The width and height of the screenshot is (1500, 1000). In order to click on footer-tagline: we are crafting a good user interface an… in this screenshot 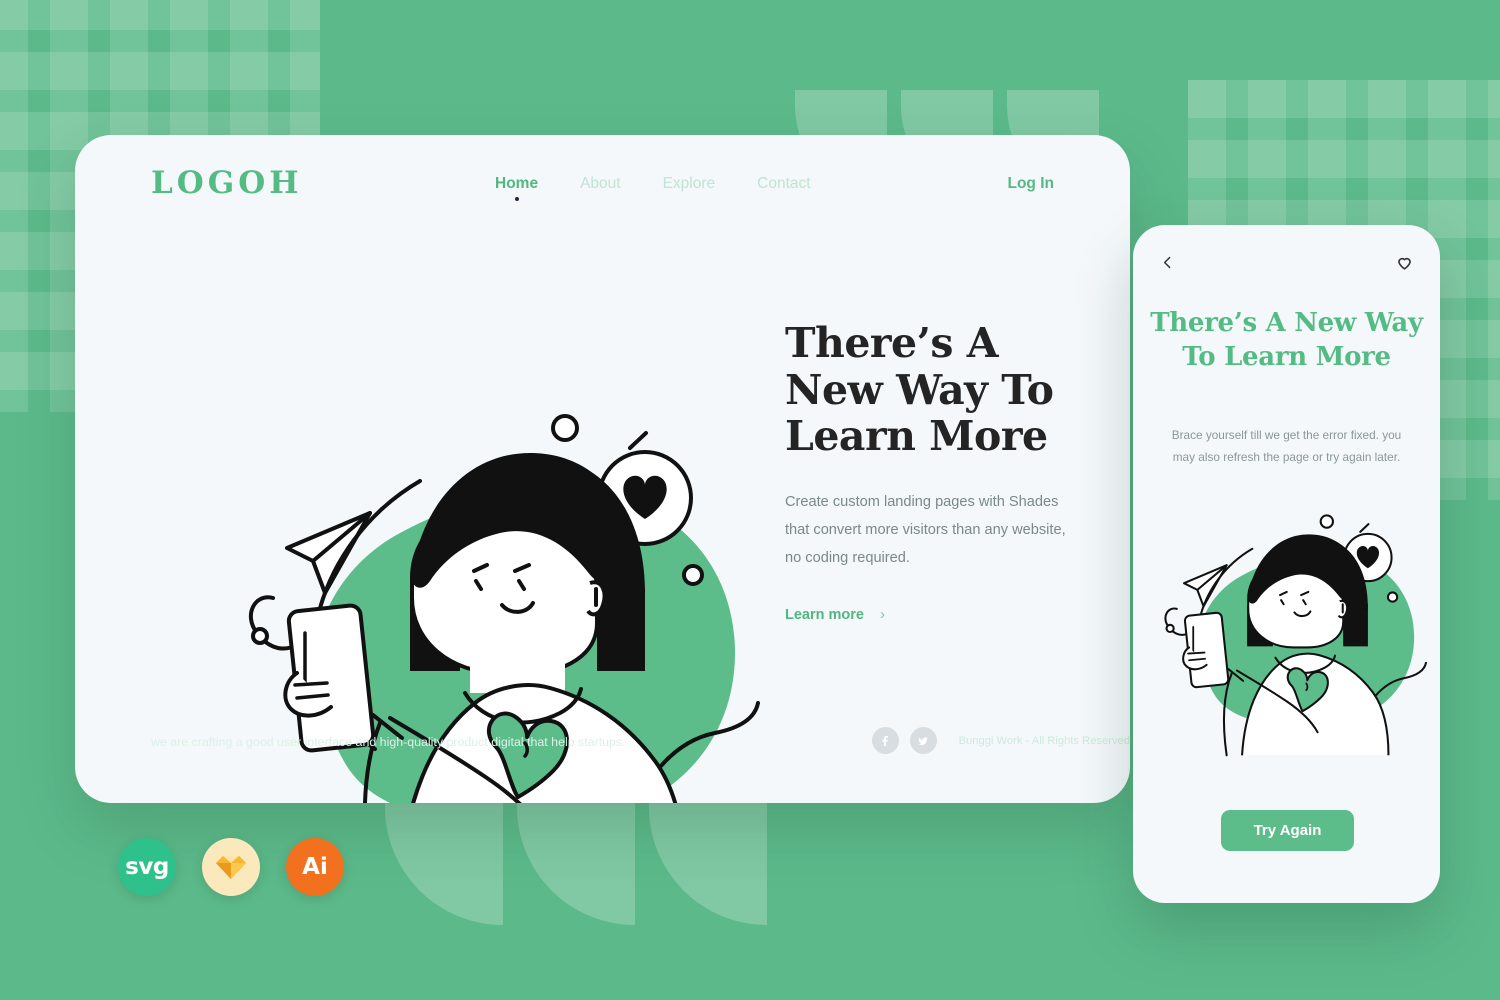, I will do `click(388, 742)`.